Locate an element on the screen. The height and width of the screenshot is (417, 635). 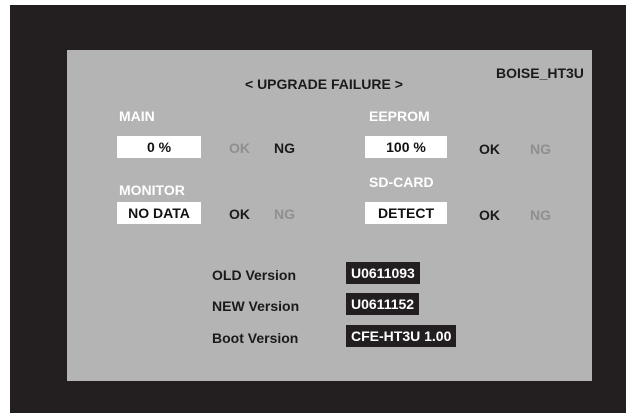
model-name: BOISE_HT3U is located at coordinates (540, 73).